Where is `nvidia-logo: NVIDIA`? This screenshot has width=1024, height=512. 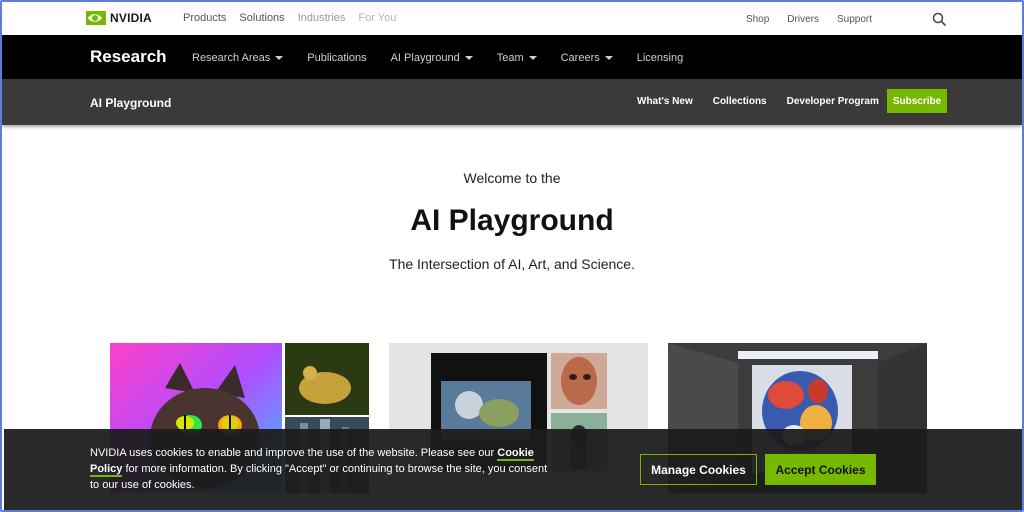 nvidia-logo: NVIDIA is located at coordinates (119, 18).